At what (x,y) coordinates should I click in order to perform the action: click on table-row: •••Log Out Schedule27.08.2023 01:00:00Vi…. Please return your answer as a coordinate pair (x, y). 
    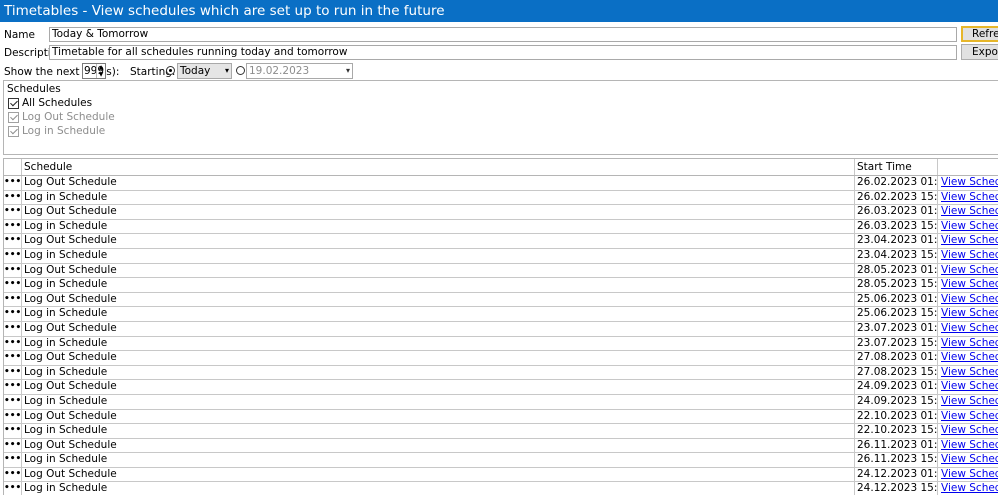
    Looking at the image, I should click on (501, 358).